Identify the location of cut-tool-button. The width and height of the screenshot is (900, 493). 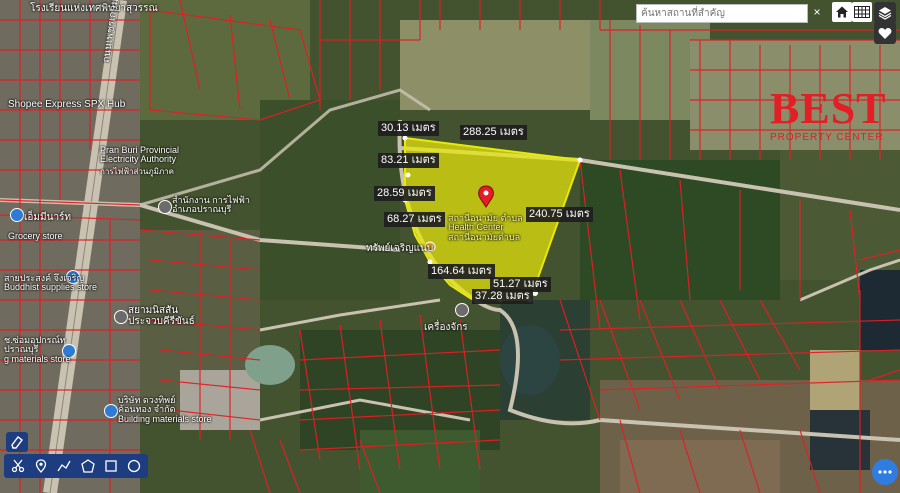
(18, 466).